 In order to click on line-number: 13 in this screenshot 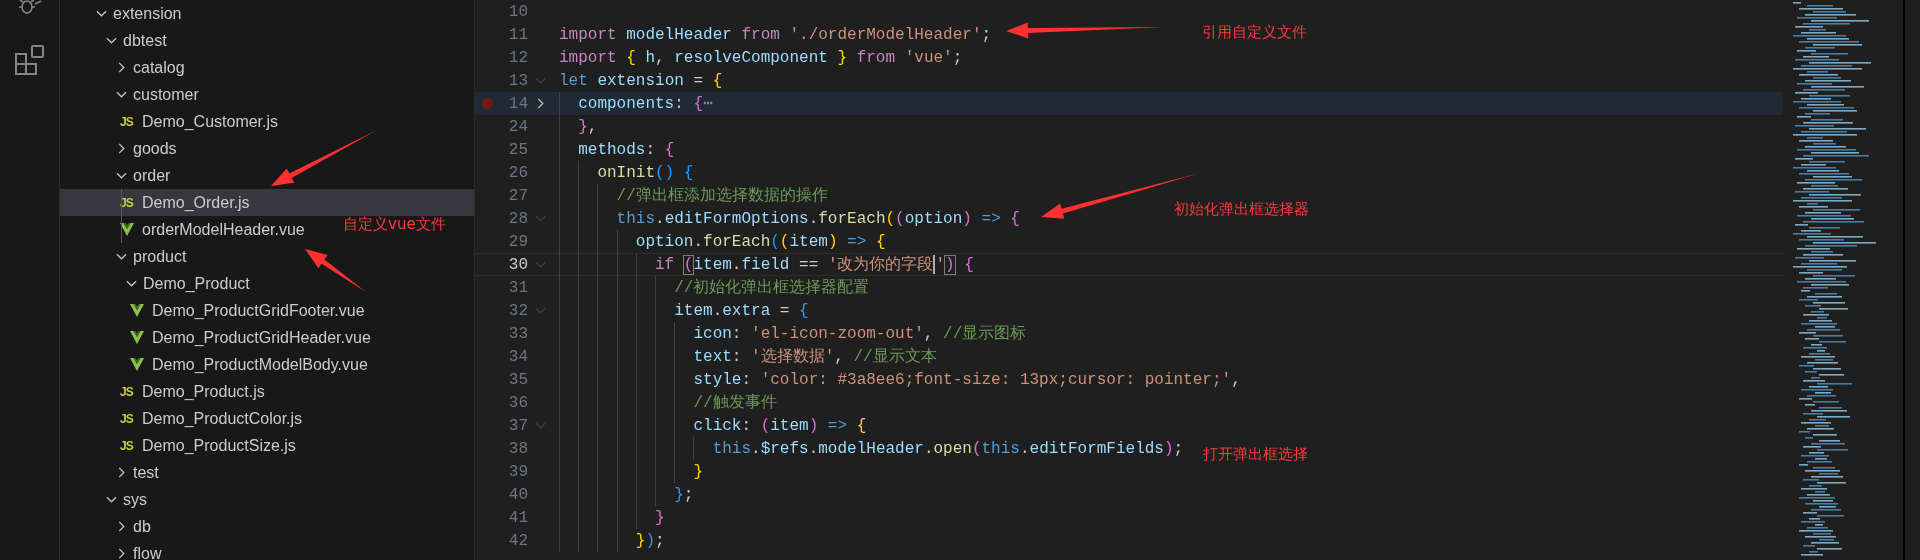, I will do `click(517, 81)`.